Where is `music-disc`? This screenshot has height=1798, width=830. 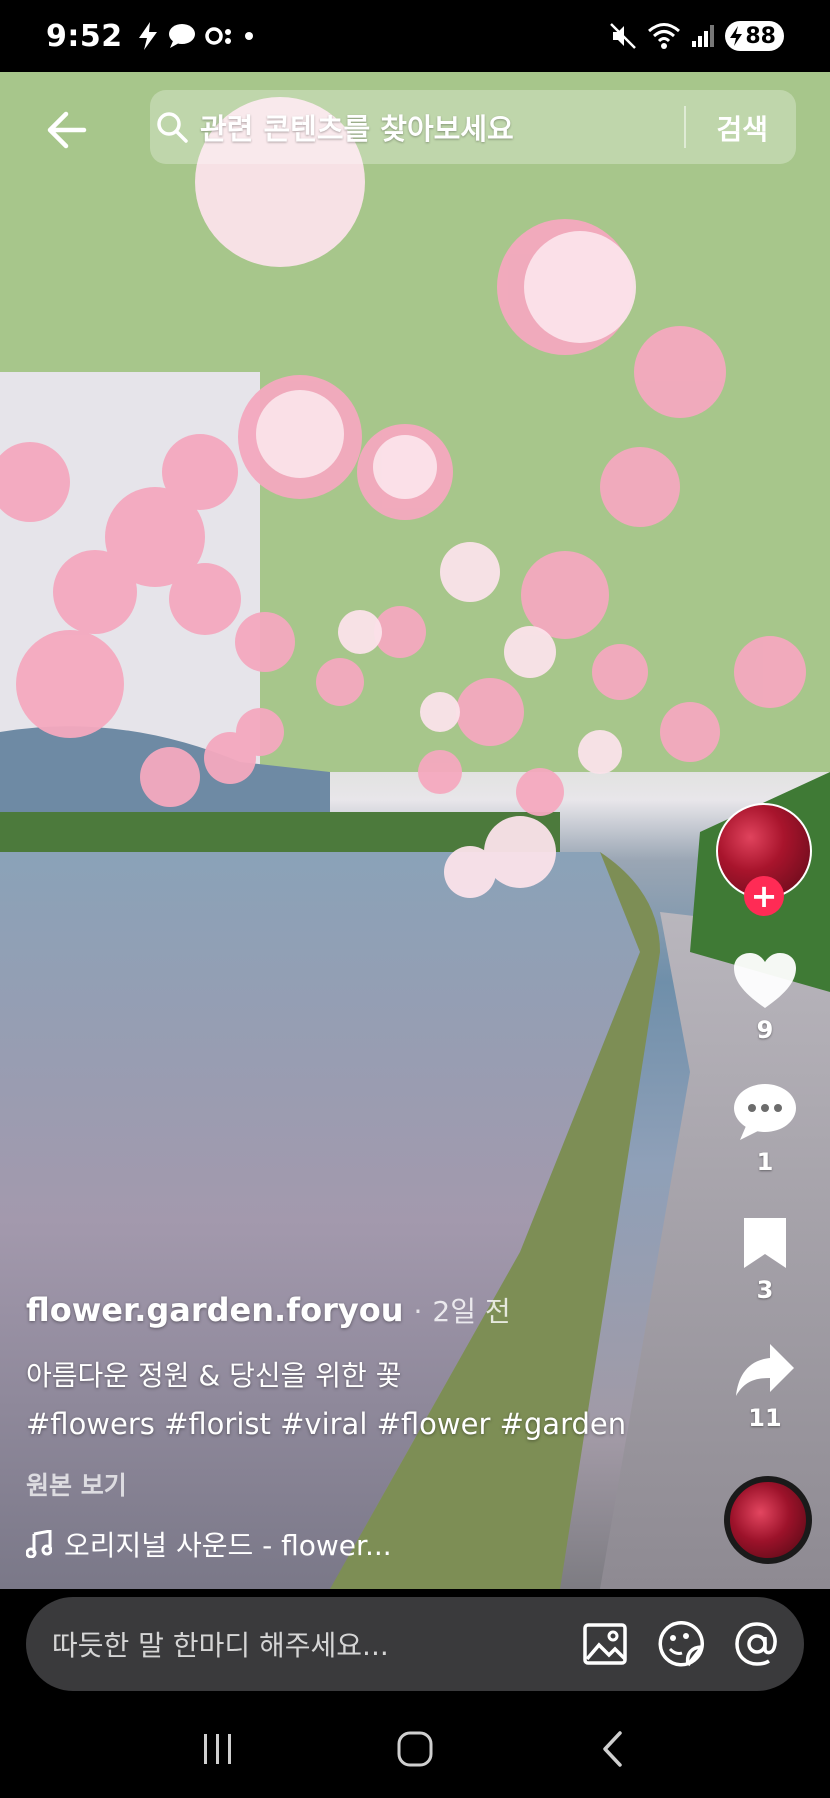 music-disc is located at coordinates (768, 1520).